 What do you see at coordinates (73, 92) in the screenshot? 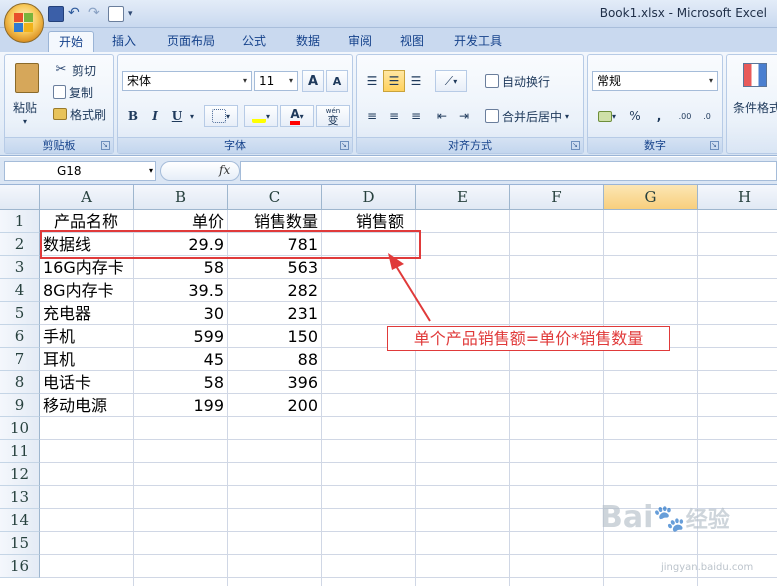
I see `copy-button: 复制` at bounding box center [73, 92].